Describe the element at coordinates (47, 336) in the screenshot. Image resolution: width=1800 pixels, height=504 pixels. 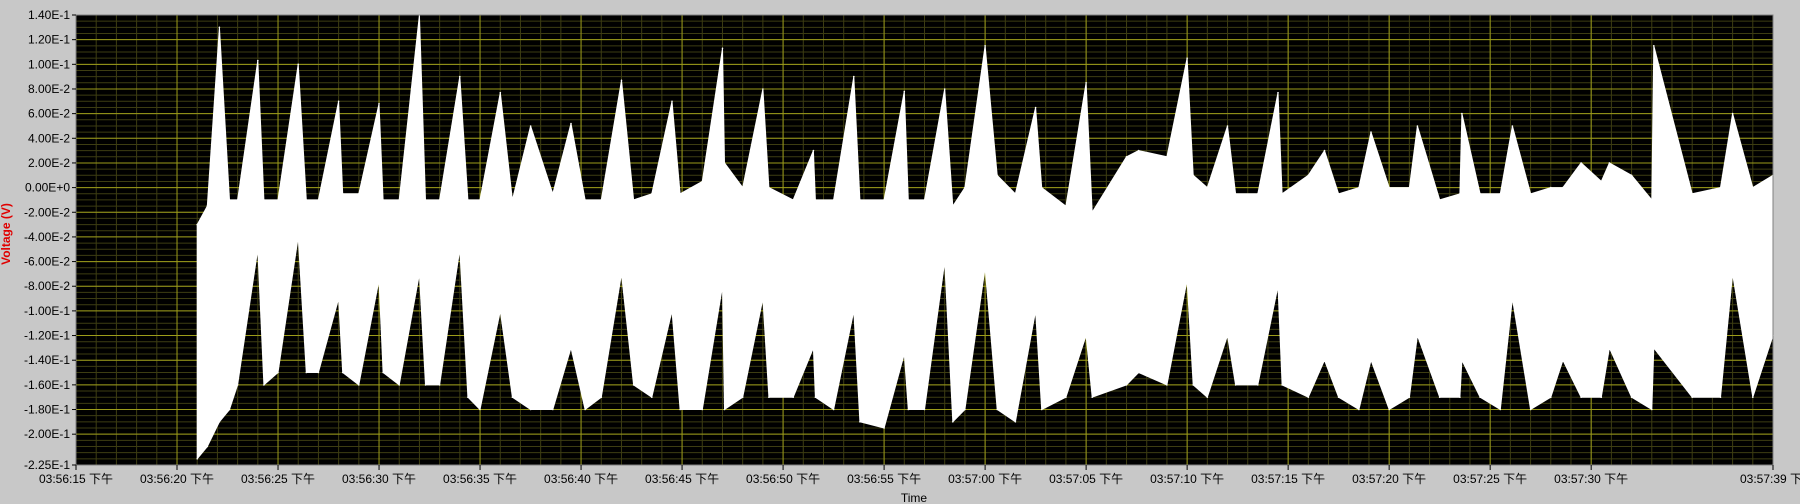
I see `y-tick-label: -1.20E-1` at that location.